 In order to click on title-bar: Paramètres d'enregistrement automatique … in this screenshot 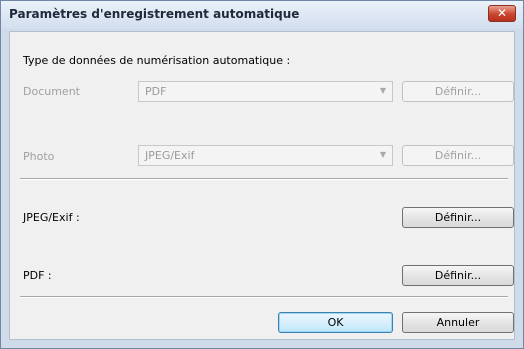, I will do `click(262, 15)`.